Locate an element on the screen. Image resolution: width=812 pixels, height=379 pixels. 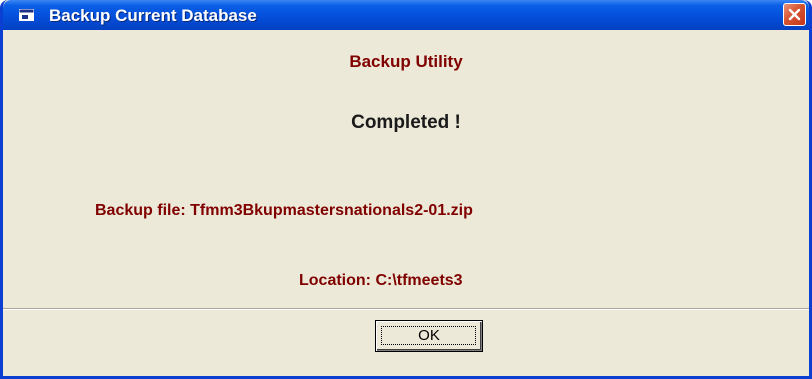
window-app-icon is located at coordinates (27, 15).